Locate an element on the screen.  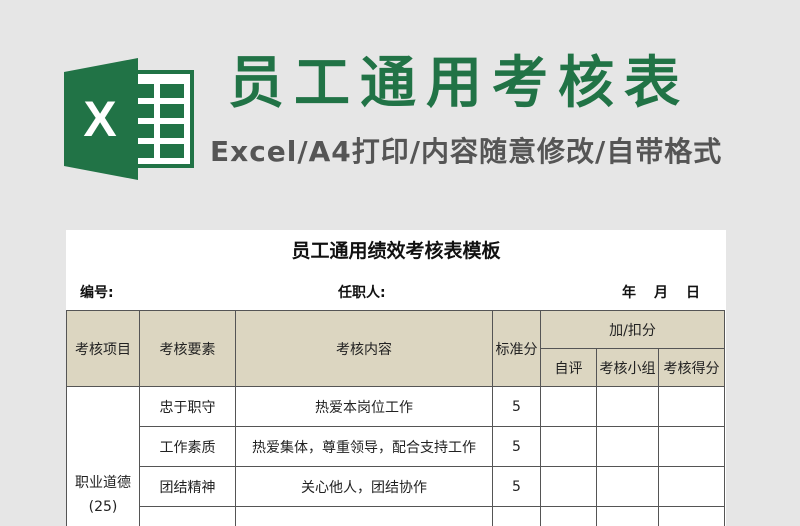
table-row: 工作素质 热爱集体，尊重领导，配合支持工作 5 is located at coordinates (396, 446).